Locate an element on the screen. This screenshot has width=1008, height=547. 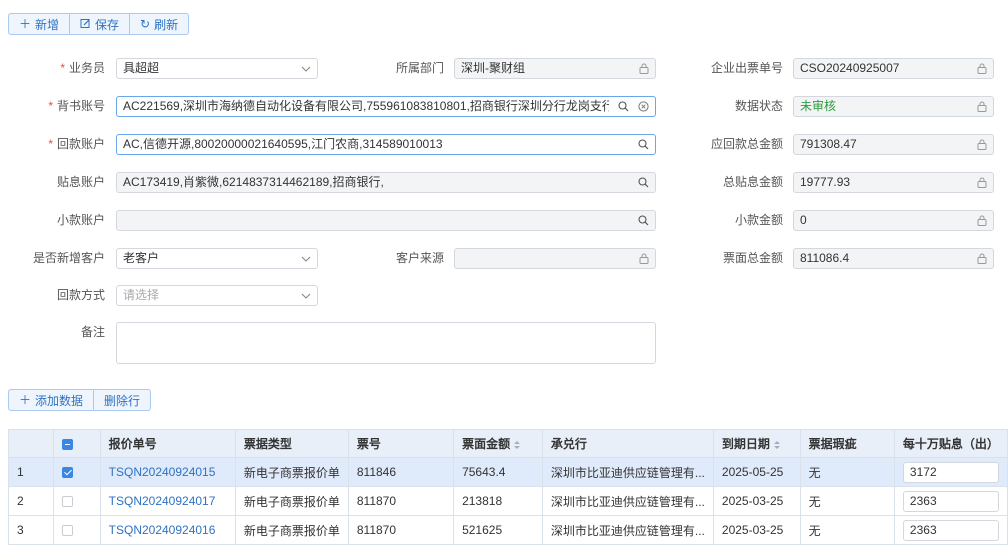
face-amount-cell: 213818 is located at coordinates (498, 501).